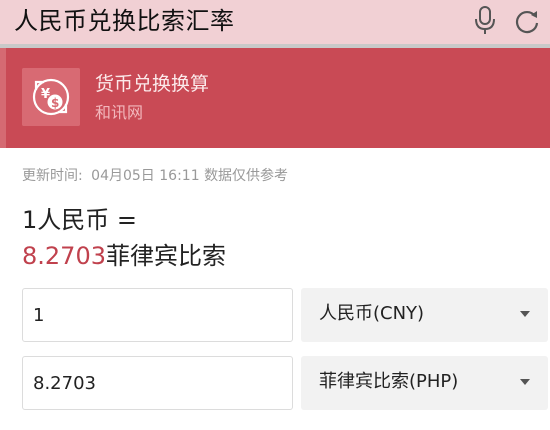 The image size is (550, 430). What do you see at coordinates (3, 98) in the screenshot?
I see `banner-accent-strip` at bounding box center [3, 98].